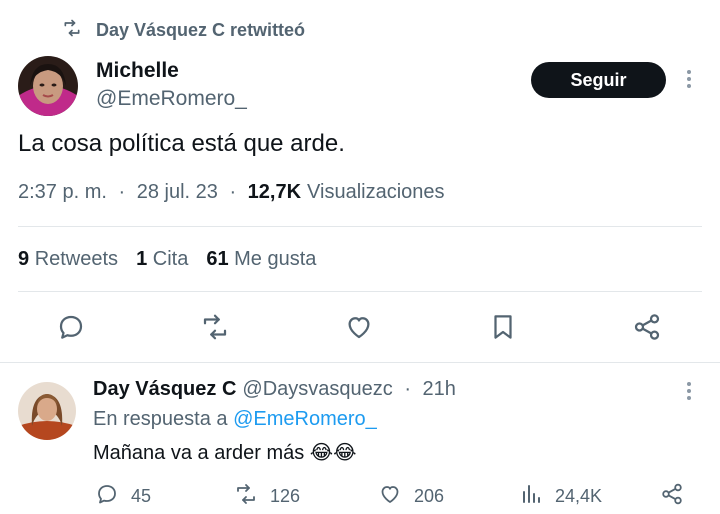  I want to click on reply-replies-count: 45, so click(141, 496).